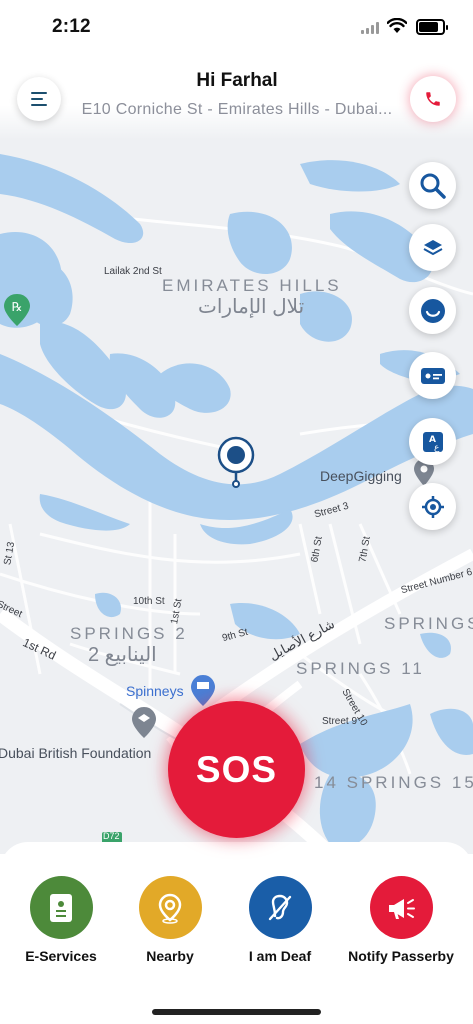 The image size is (473, 1024). I want to click on location-pin-icon, so click(170, 908).